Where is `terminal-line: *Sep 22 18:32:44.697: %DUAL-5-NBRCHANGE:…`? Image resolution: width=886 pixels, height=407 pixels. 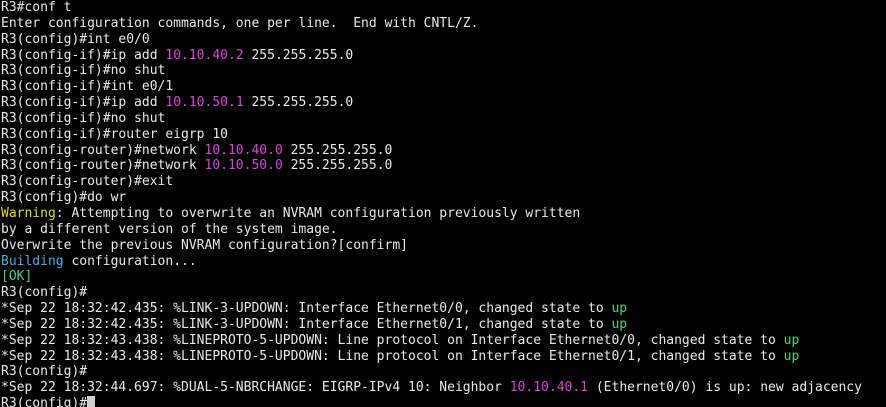
terminal-line: *Sep 22 18:32:44.697: %DUAL-5-NBRCHANGE:… is located at coordinates (443, 388).